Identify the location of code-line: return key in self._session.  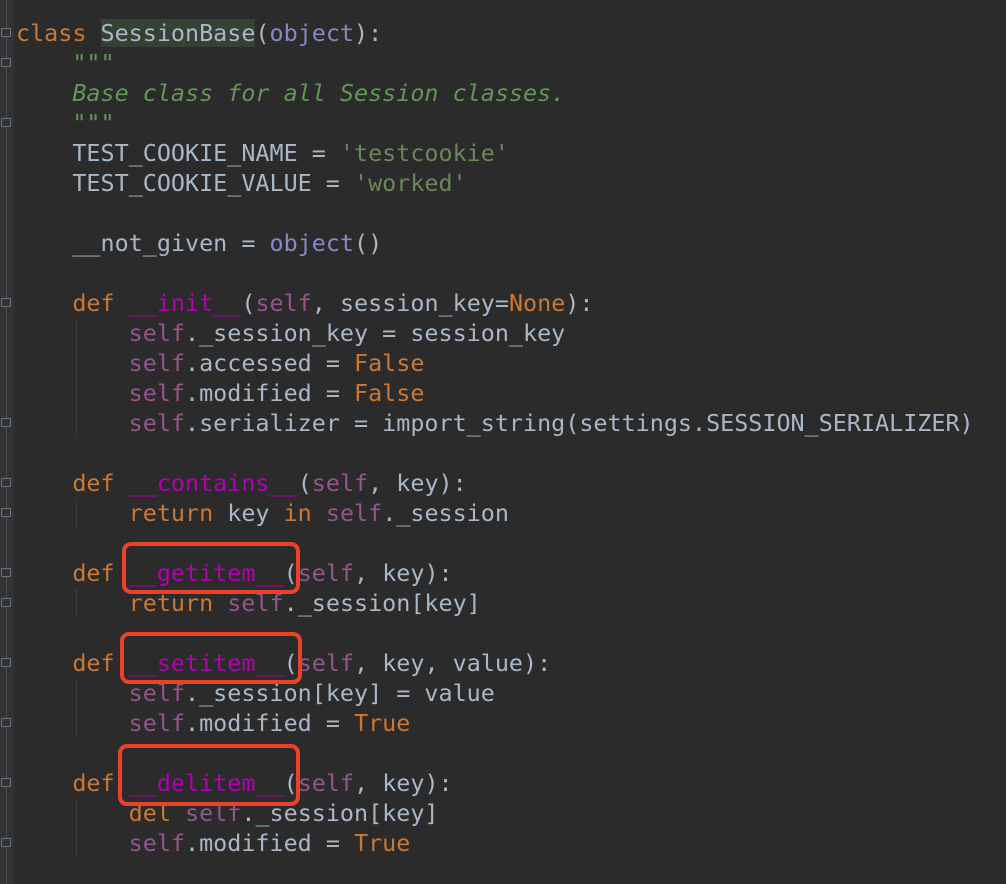
(495, 513).